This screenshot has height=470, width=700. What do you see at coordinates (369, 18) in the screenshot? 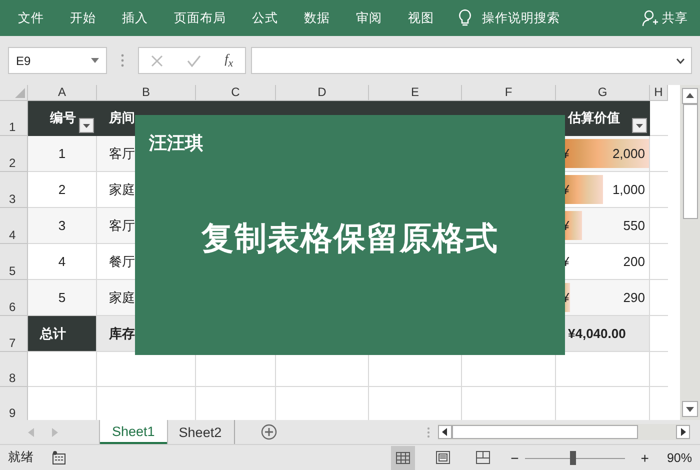
I see `menu-tab: 审阅` at bounding box center [369, 18].